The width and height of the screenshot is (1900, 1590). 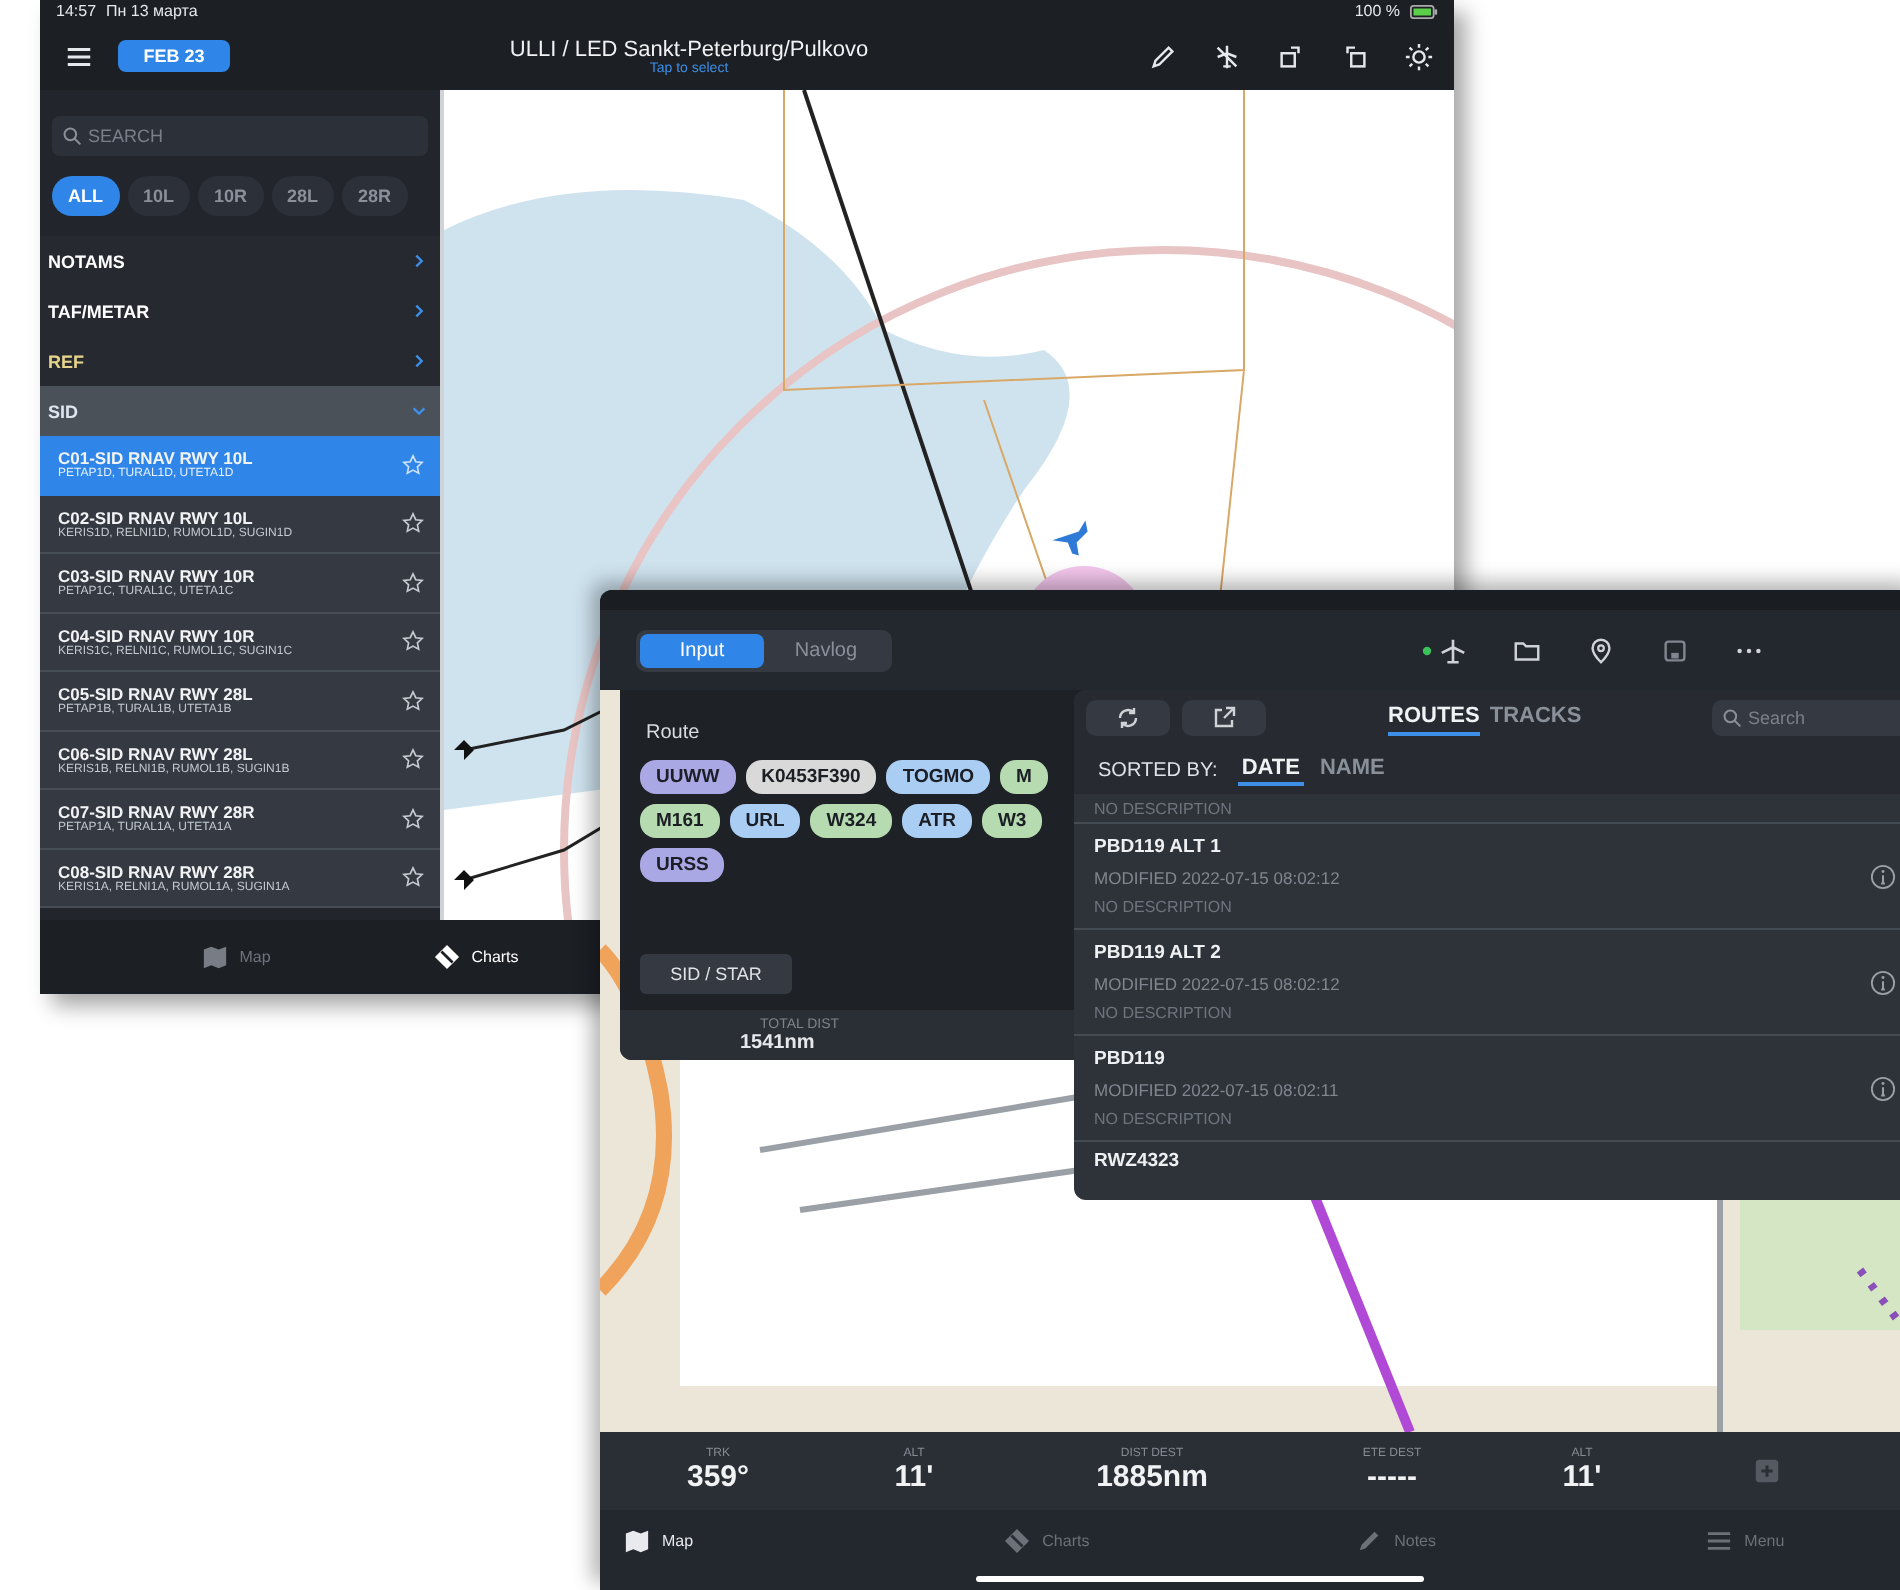 I want to click on route-list-item: PBD119 ALT 2 MODIFIED 2022-07-15 08:02:12 NO DESCRIPTION, so click(x=1487, y=983).